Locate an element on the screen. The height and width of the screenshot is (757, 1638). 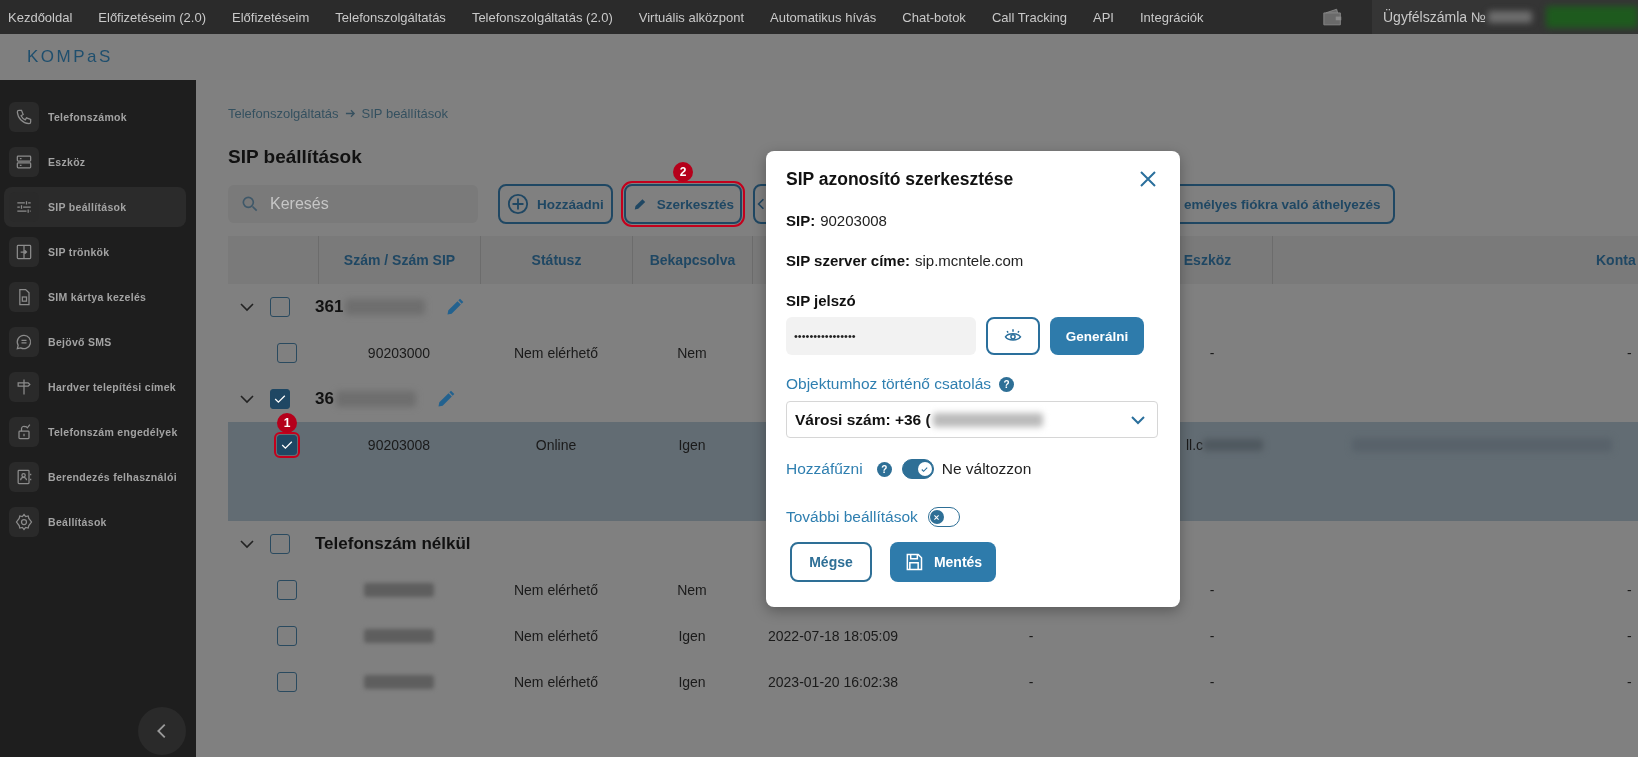
nav-item: Call Tracking is located at coordinates (1029, 17).